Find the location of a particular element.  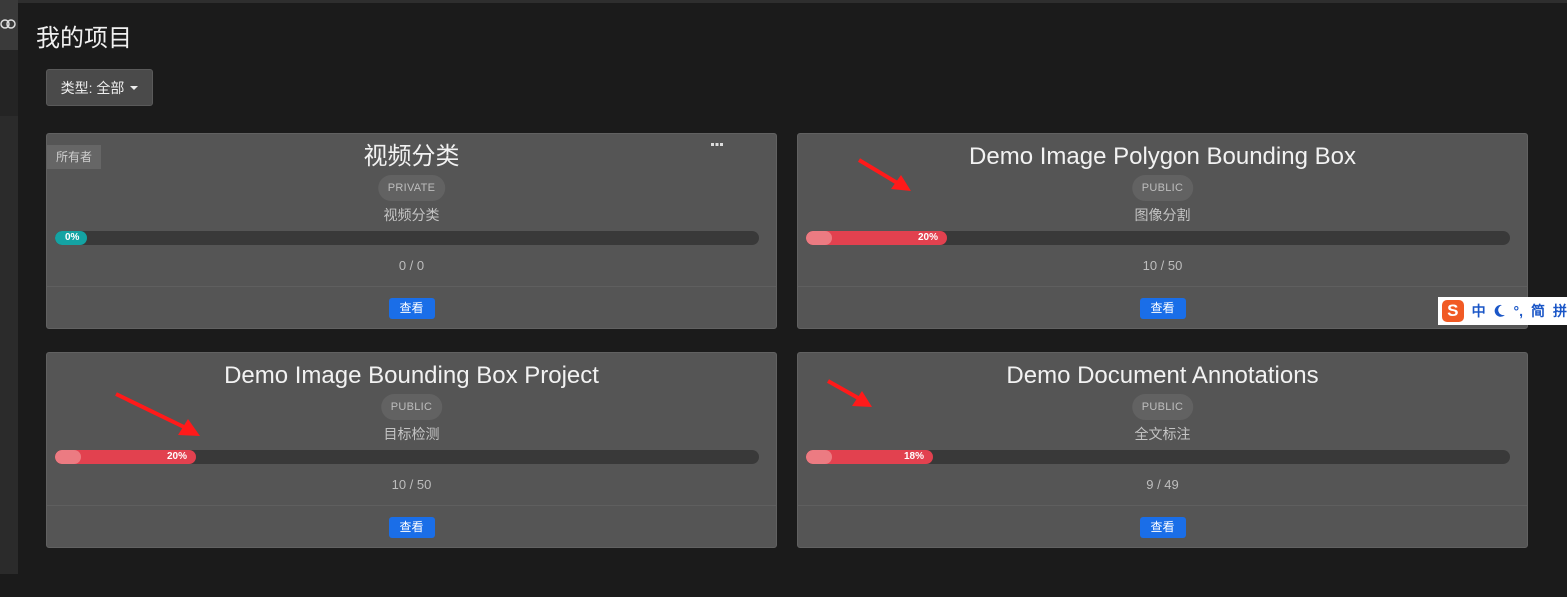

project-type: 全文标注 is located at coordinates (1162, 434).